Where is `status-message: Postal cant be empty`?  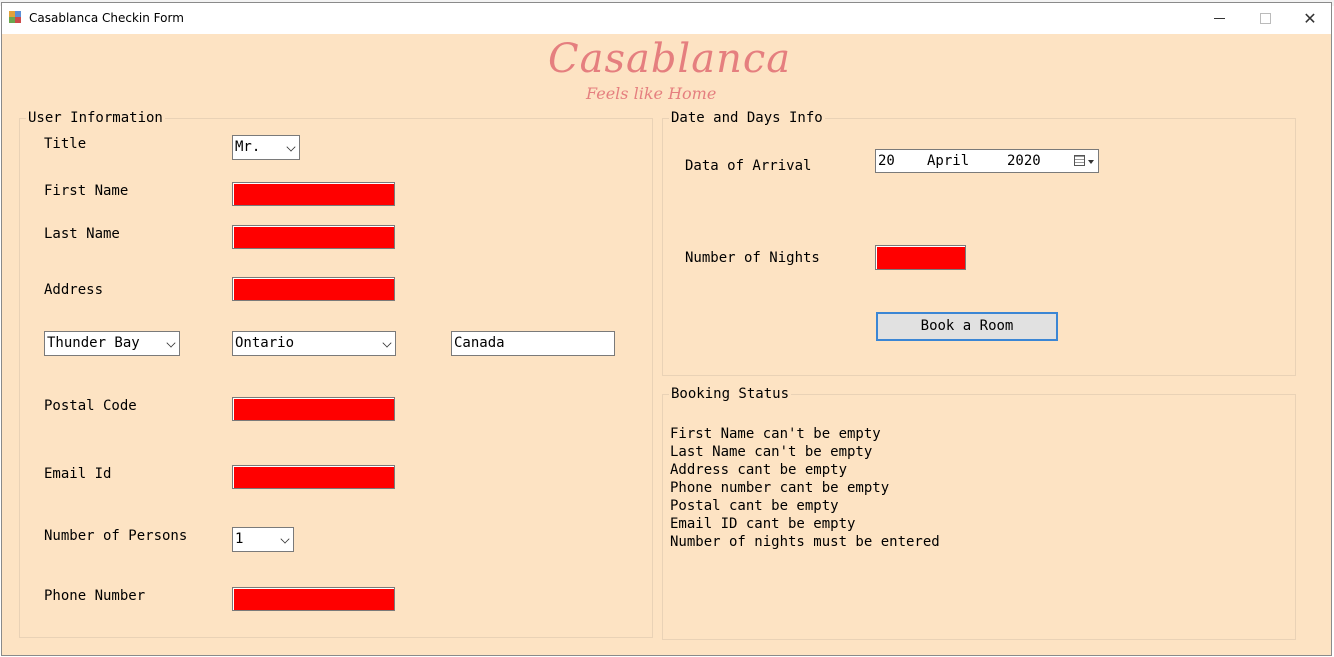
status-message: Postal cant be empty is located at coordinates (754, 506).